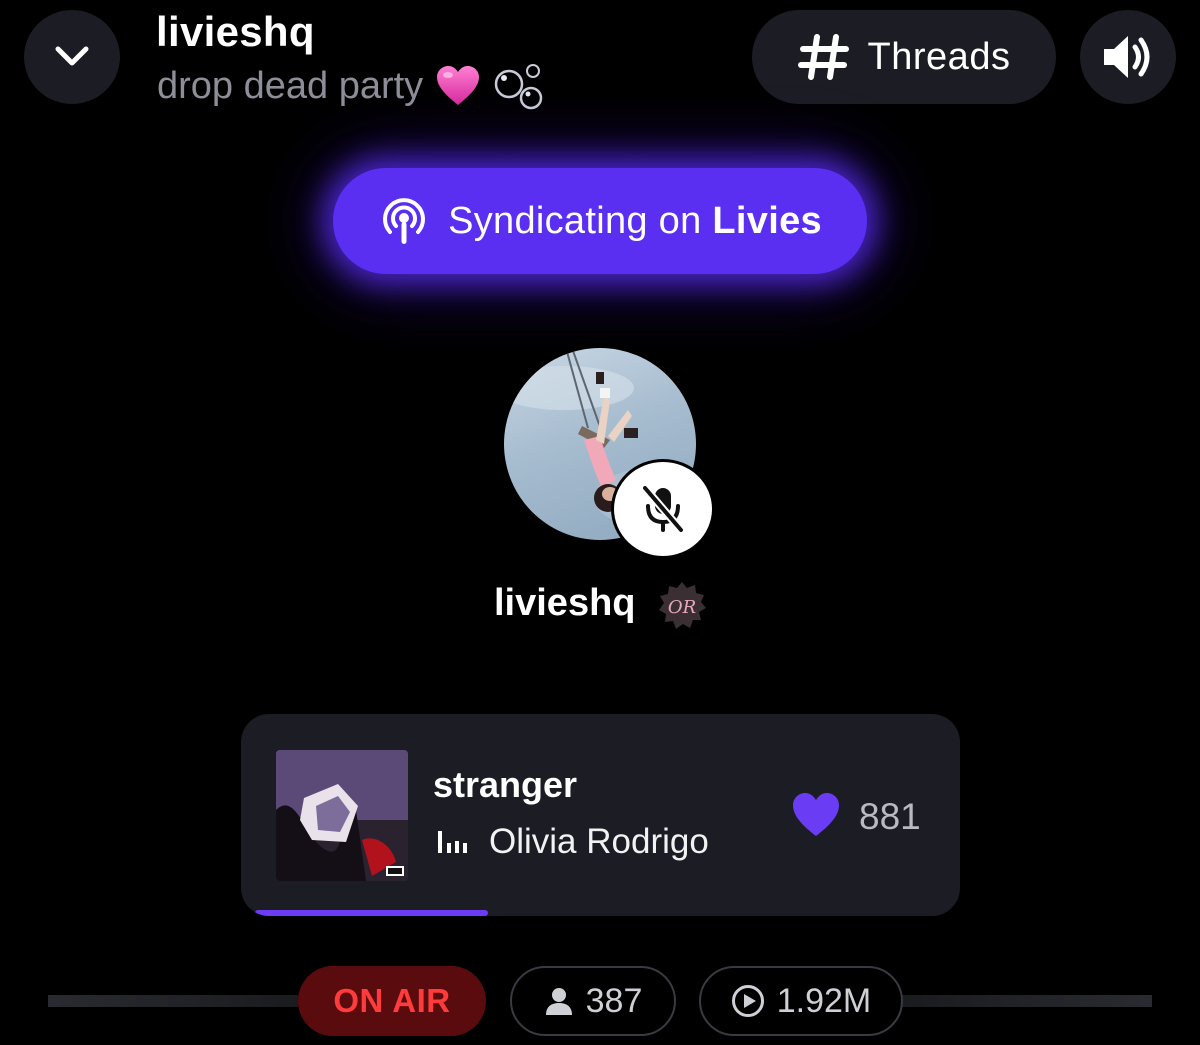  I want to click on room-subtitle-text: drop dead party, so click(290, 85).